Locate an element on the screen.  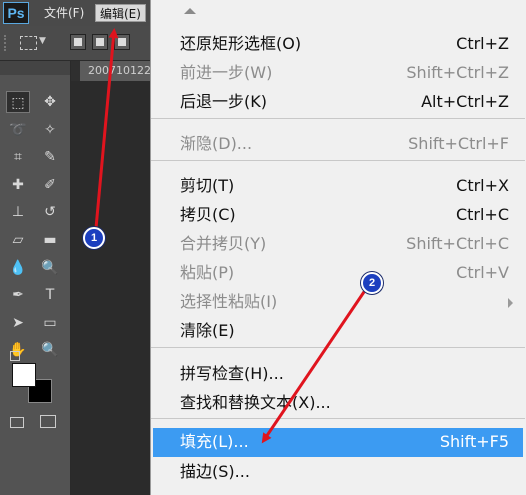
history-brush-icon: ↺ is located at coordinates (50, 212).